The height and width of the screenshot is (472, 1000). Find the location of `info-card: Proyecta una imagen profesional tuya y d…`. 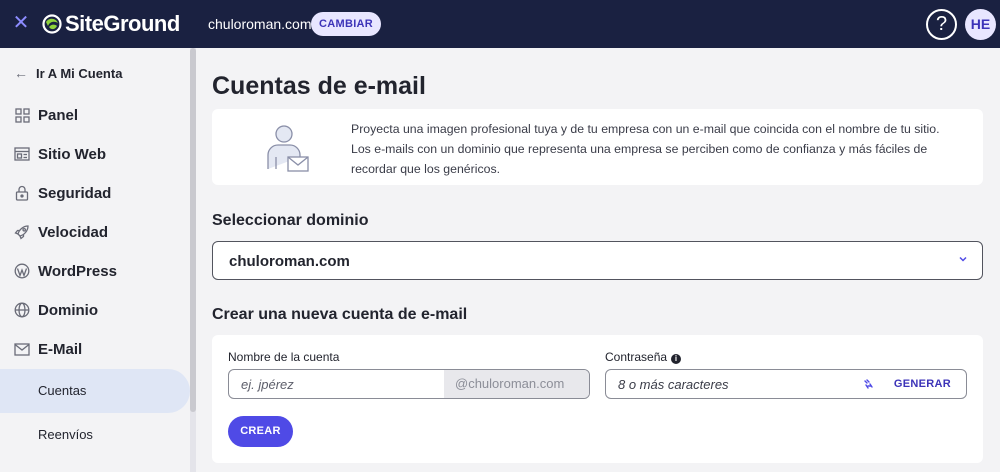

info-card: Proyecta una imagen profesional tuya y d… is located at coordinates (597, 147).